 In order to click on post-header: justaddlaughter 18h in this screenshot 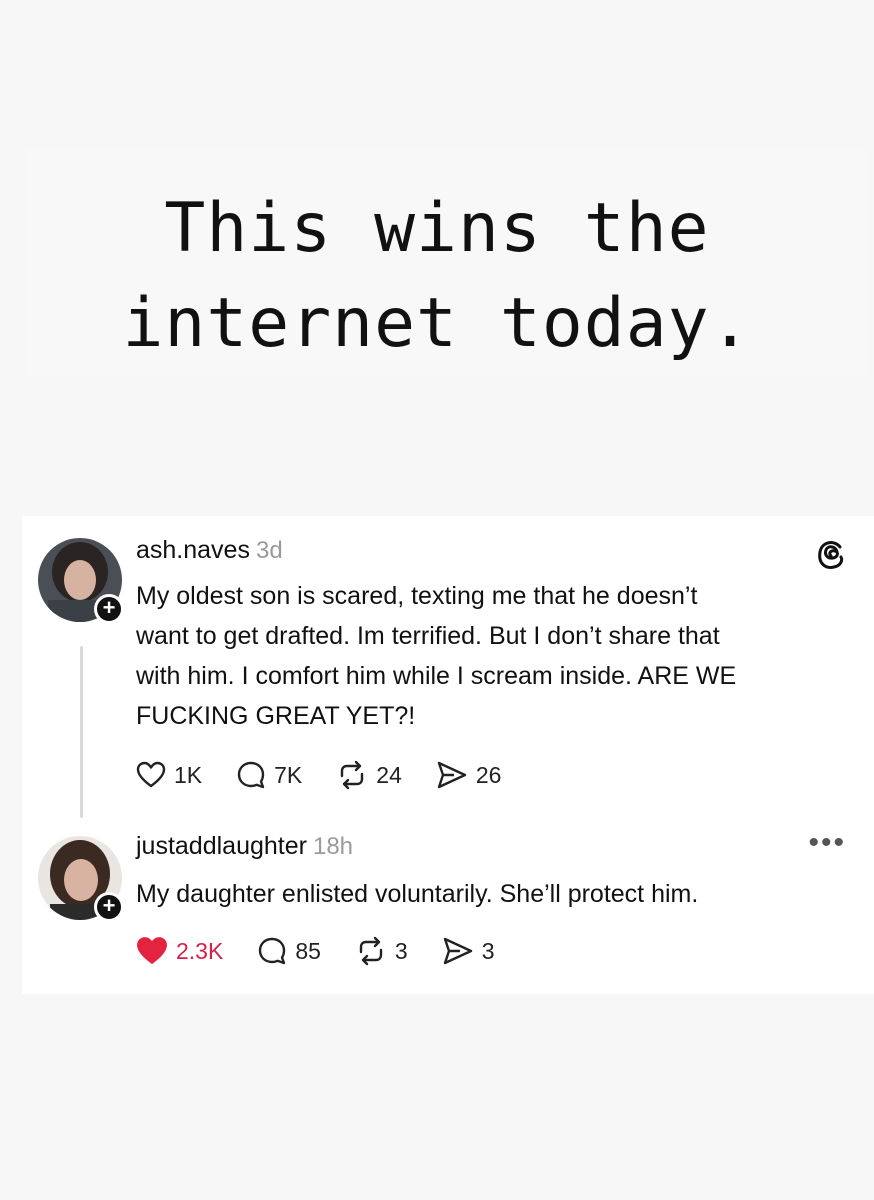, I will do `click(244, 846)`.